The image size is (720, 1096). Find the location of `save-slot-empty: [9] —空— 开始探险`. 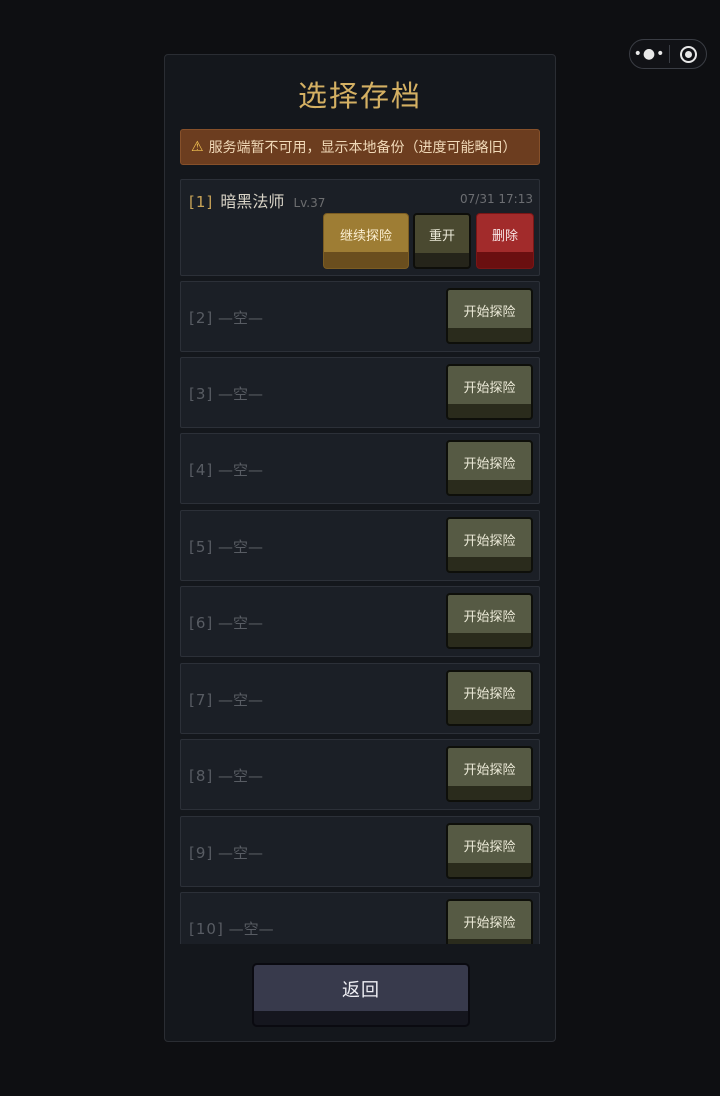

save-slot-empty: [9] —空— 开始探险 is located at coordinates (360, 851).